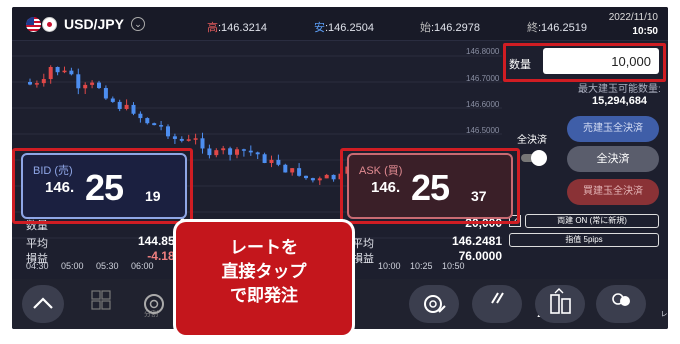 This screenshot has width=680, height=344. What do you see at coordinates (497, 298) in the screenshot?
I see `two-way-icon` at bounding box center [497, 298].